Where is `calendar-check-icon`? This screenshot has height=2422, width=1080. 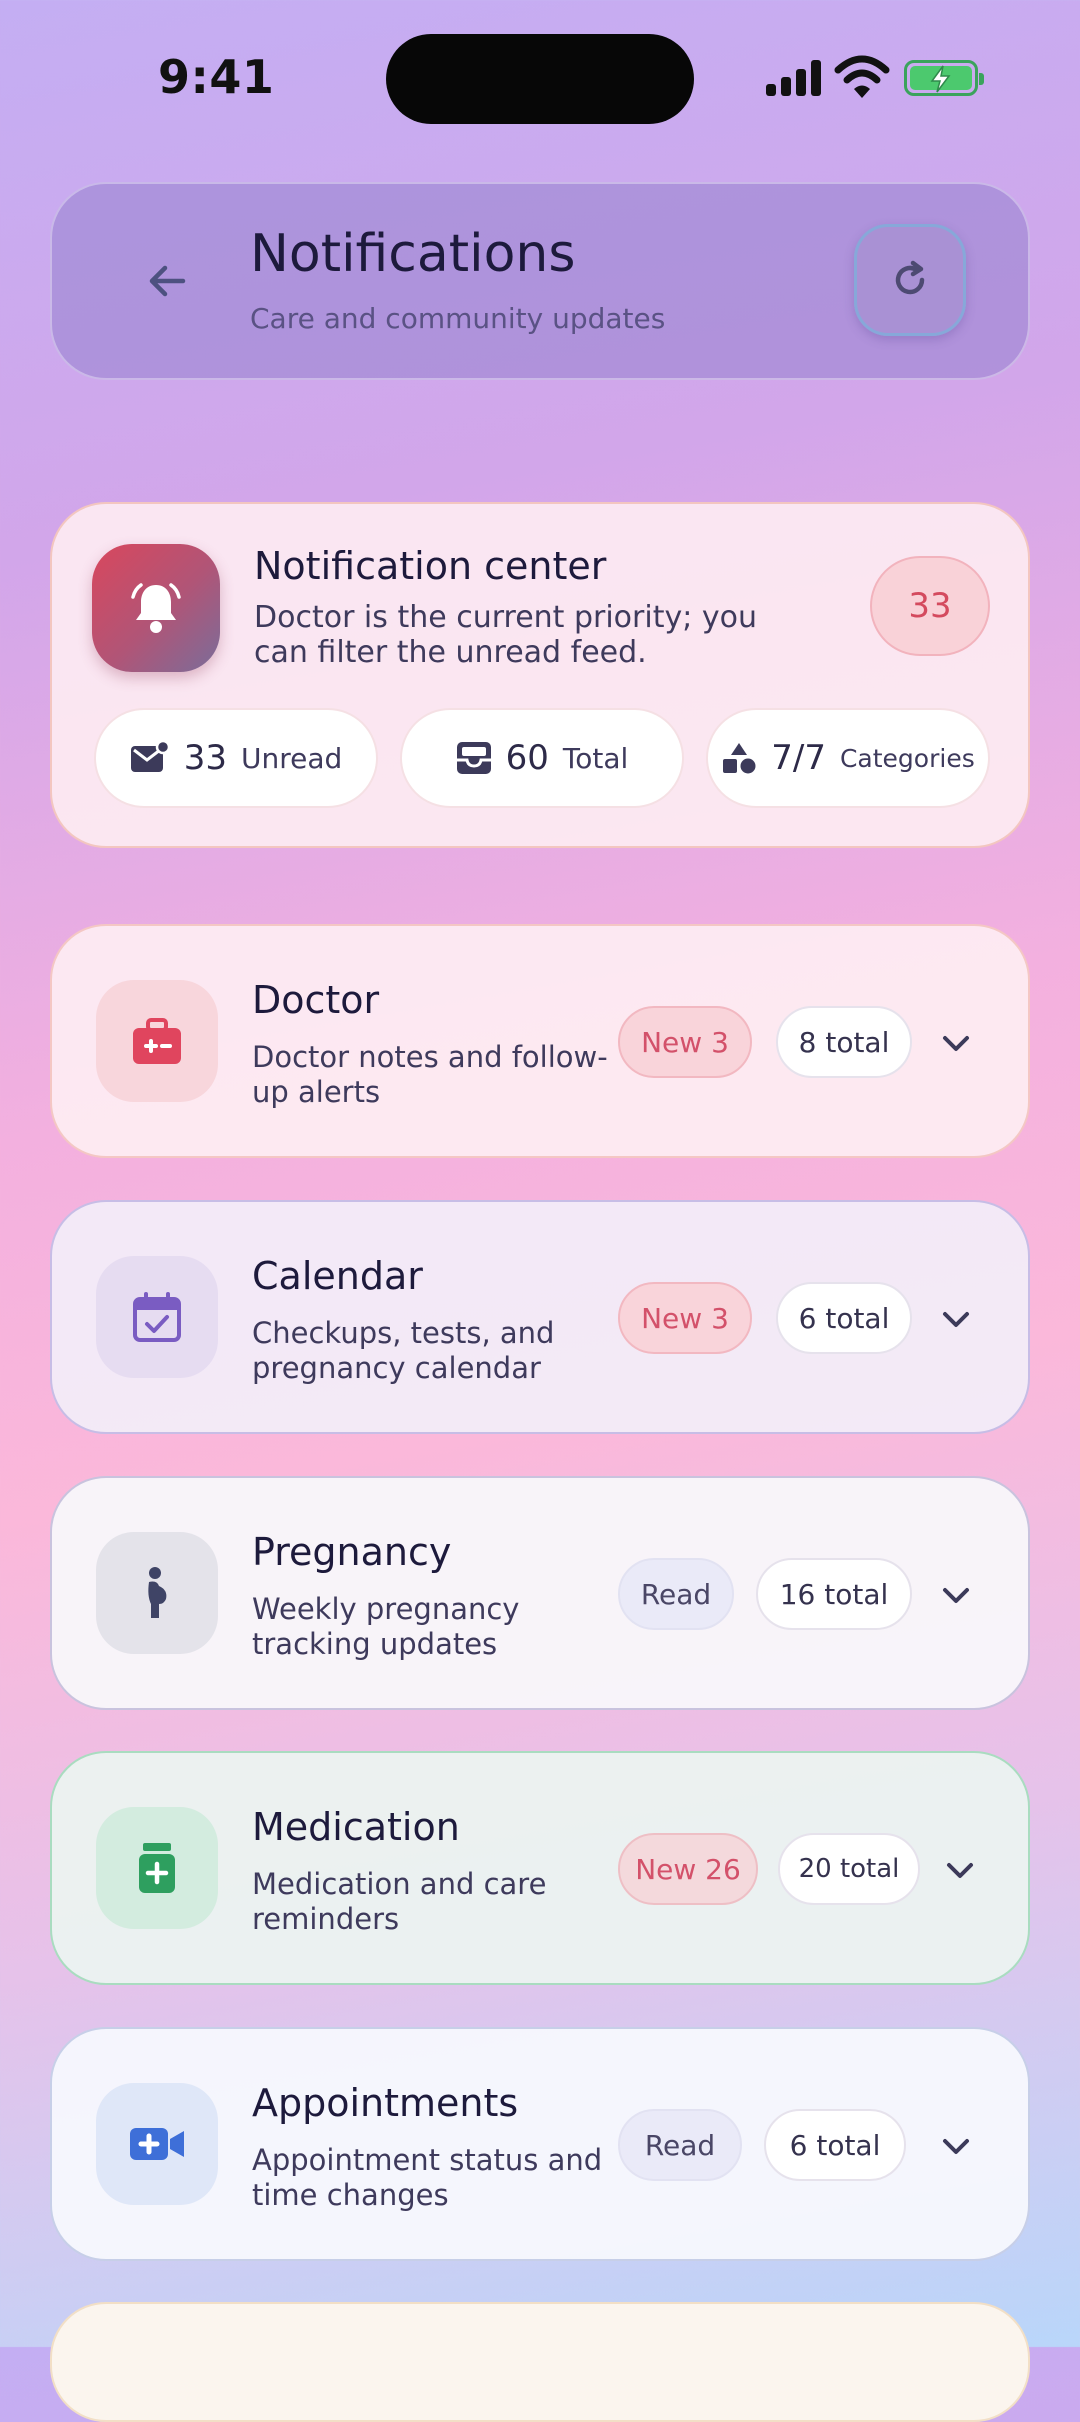
calendar-check-icon is located at coordinates (157, 1317).